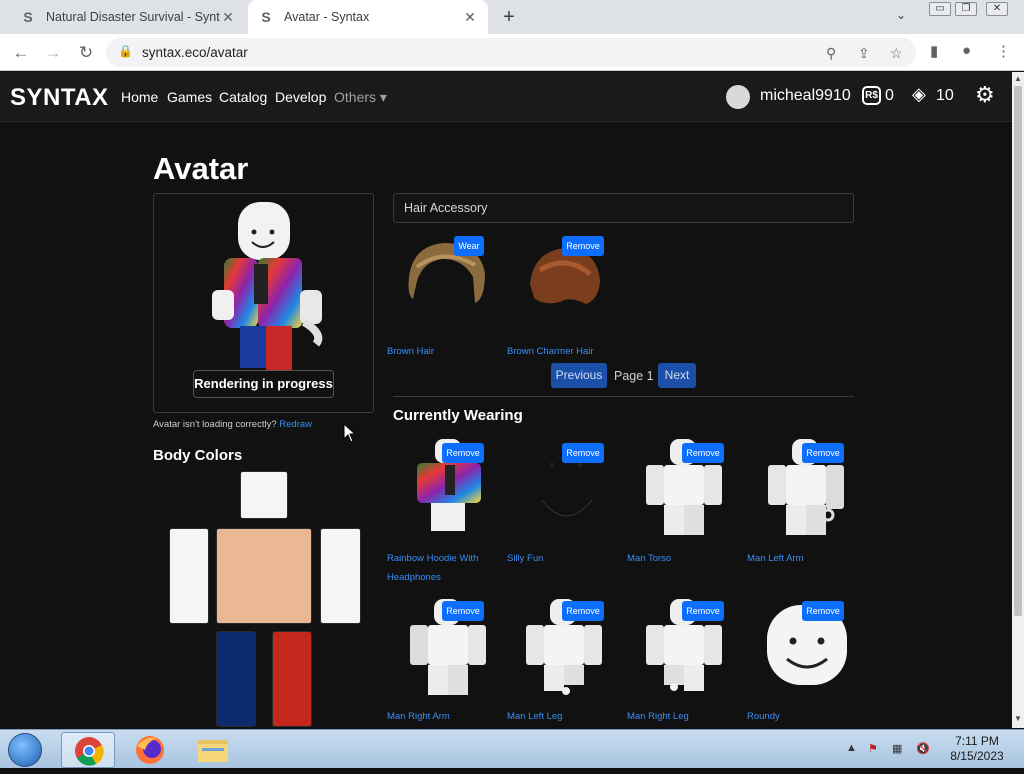 This screenshot has height=774, width=1024. What do you see at coordinates (21, 53) in the screenshot?
I see `back-button: ←` at bounding box center [21, 53].